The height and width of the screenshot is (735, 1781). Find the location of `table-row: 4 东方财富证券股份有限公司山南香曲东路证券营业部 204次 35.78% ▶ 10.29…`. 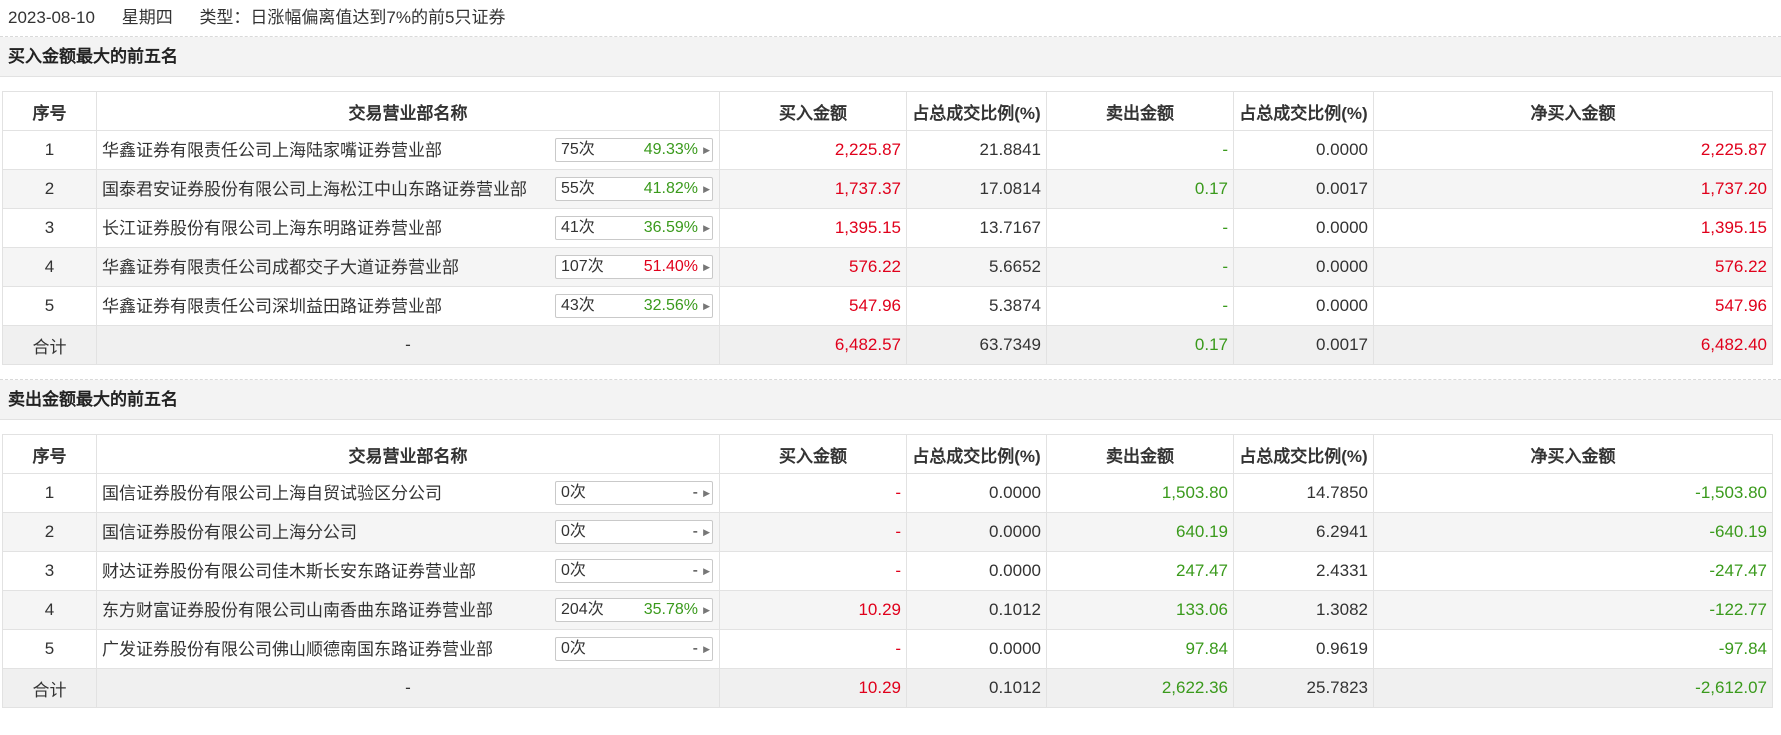

table-row: 4 东方财富证券股份有限公司山南香曲东路证券营业部 204次 35.78% ▶ 10.29… is located at coordinates (887, 610).